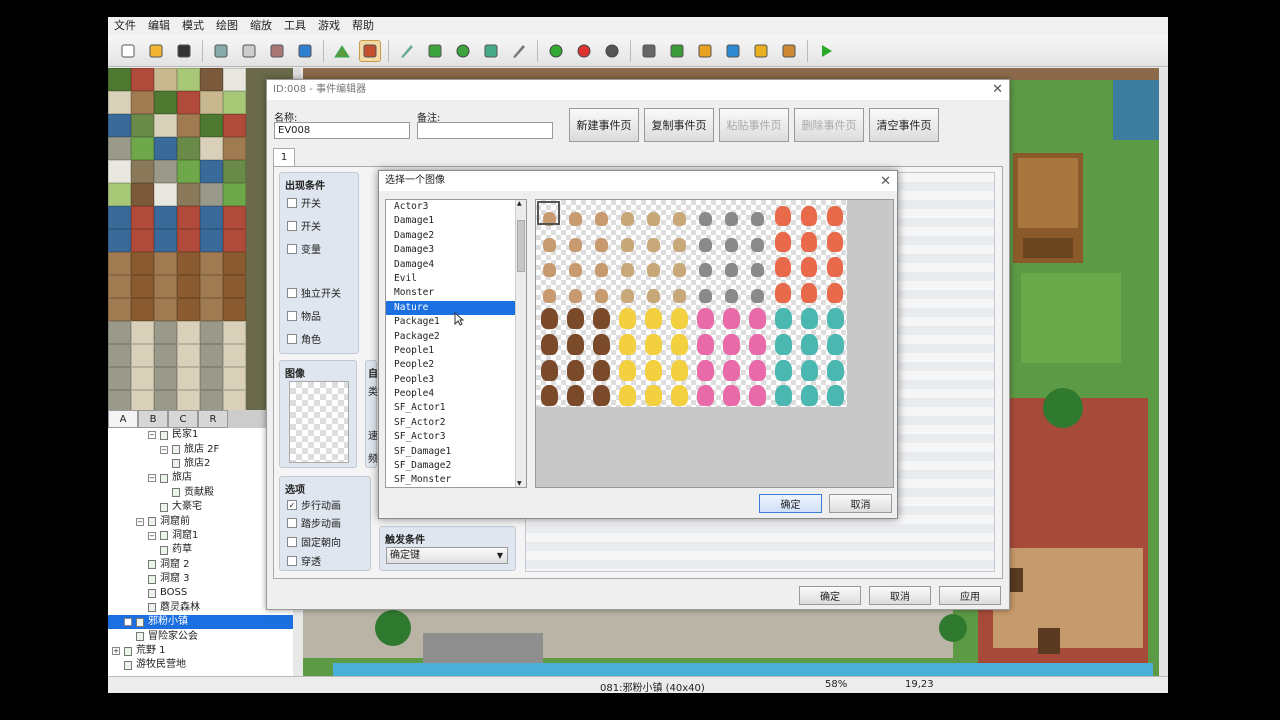  I want to click on condition-switch1: 开关, so click(304, 202).